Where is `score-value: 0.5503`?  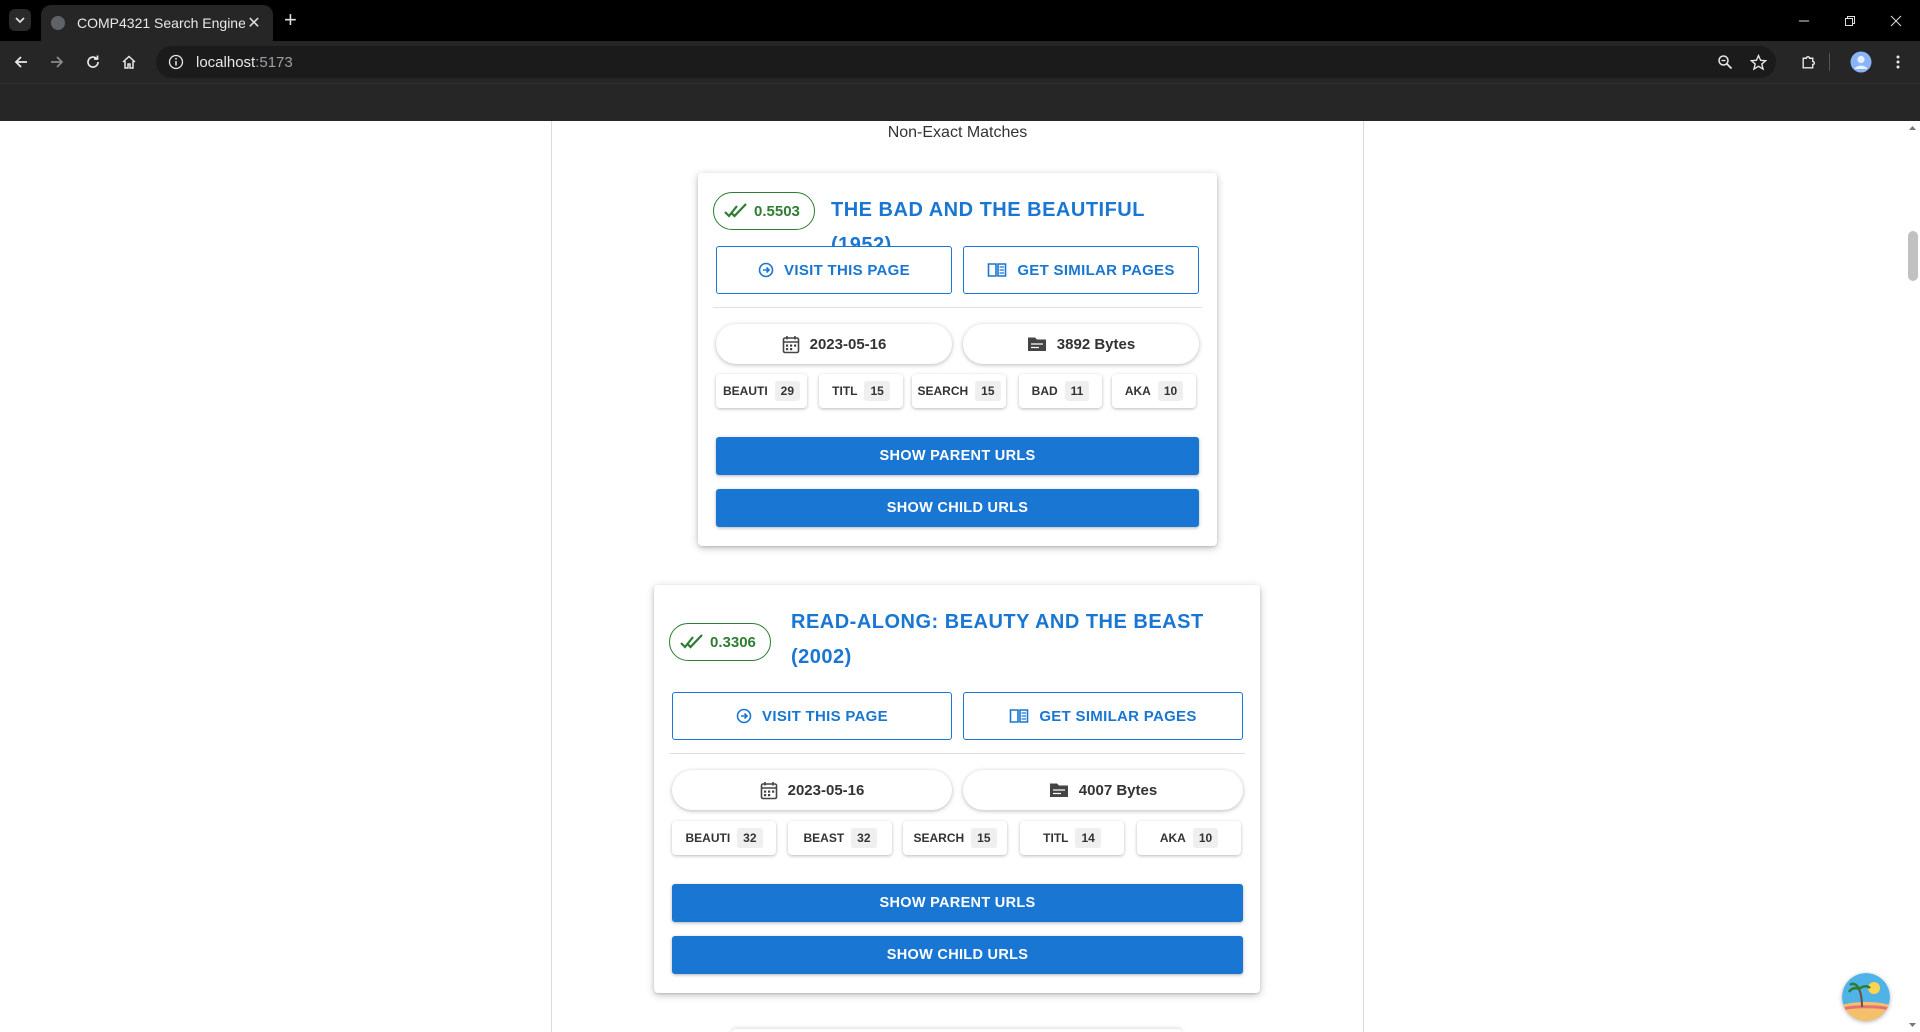
score-value: 0.5503 is located at coordinates (777, 211).